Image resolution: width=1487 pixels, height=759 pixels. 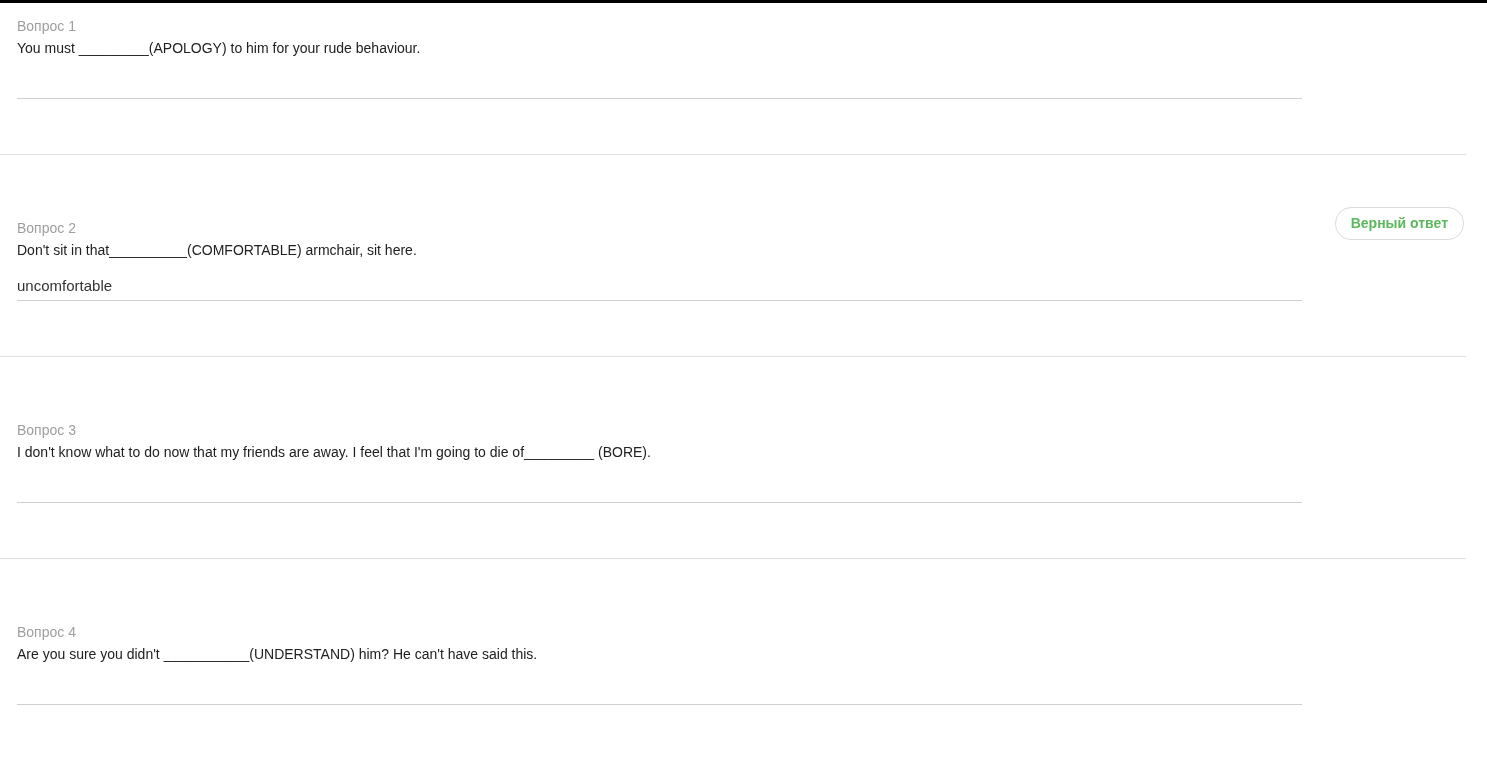 What do you see at coordinates (46, 632) in the screenshot?
I see `question-number: Вопрос 4` at bounding box center [46, 632].